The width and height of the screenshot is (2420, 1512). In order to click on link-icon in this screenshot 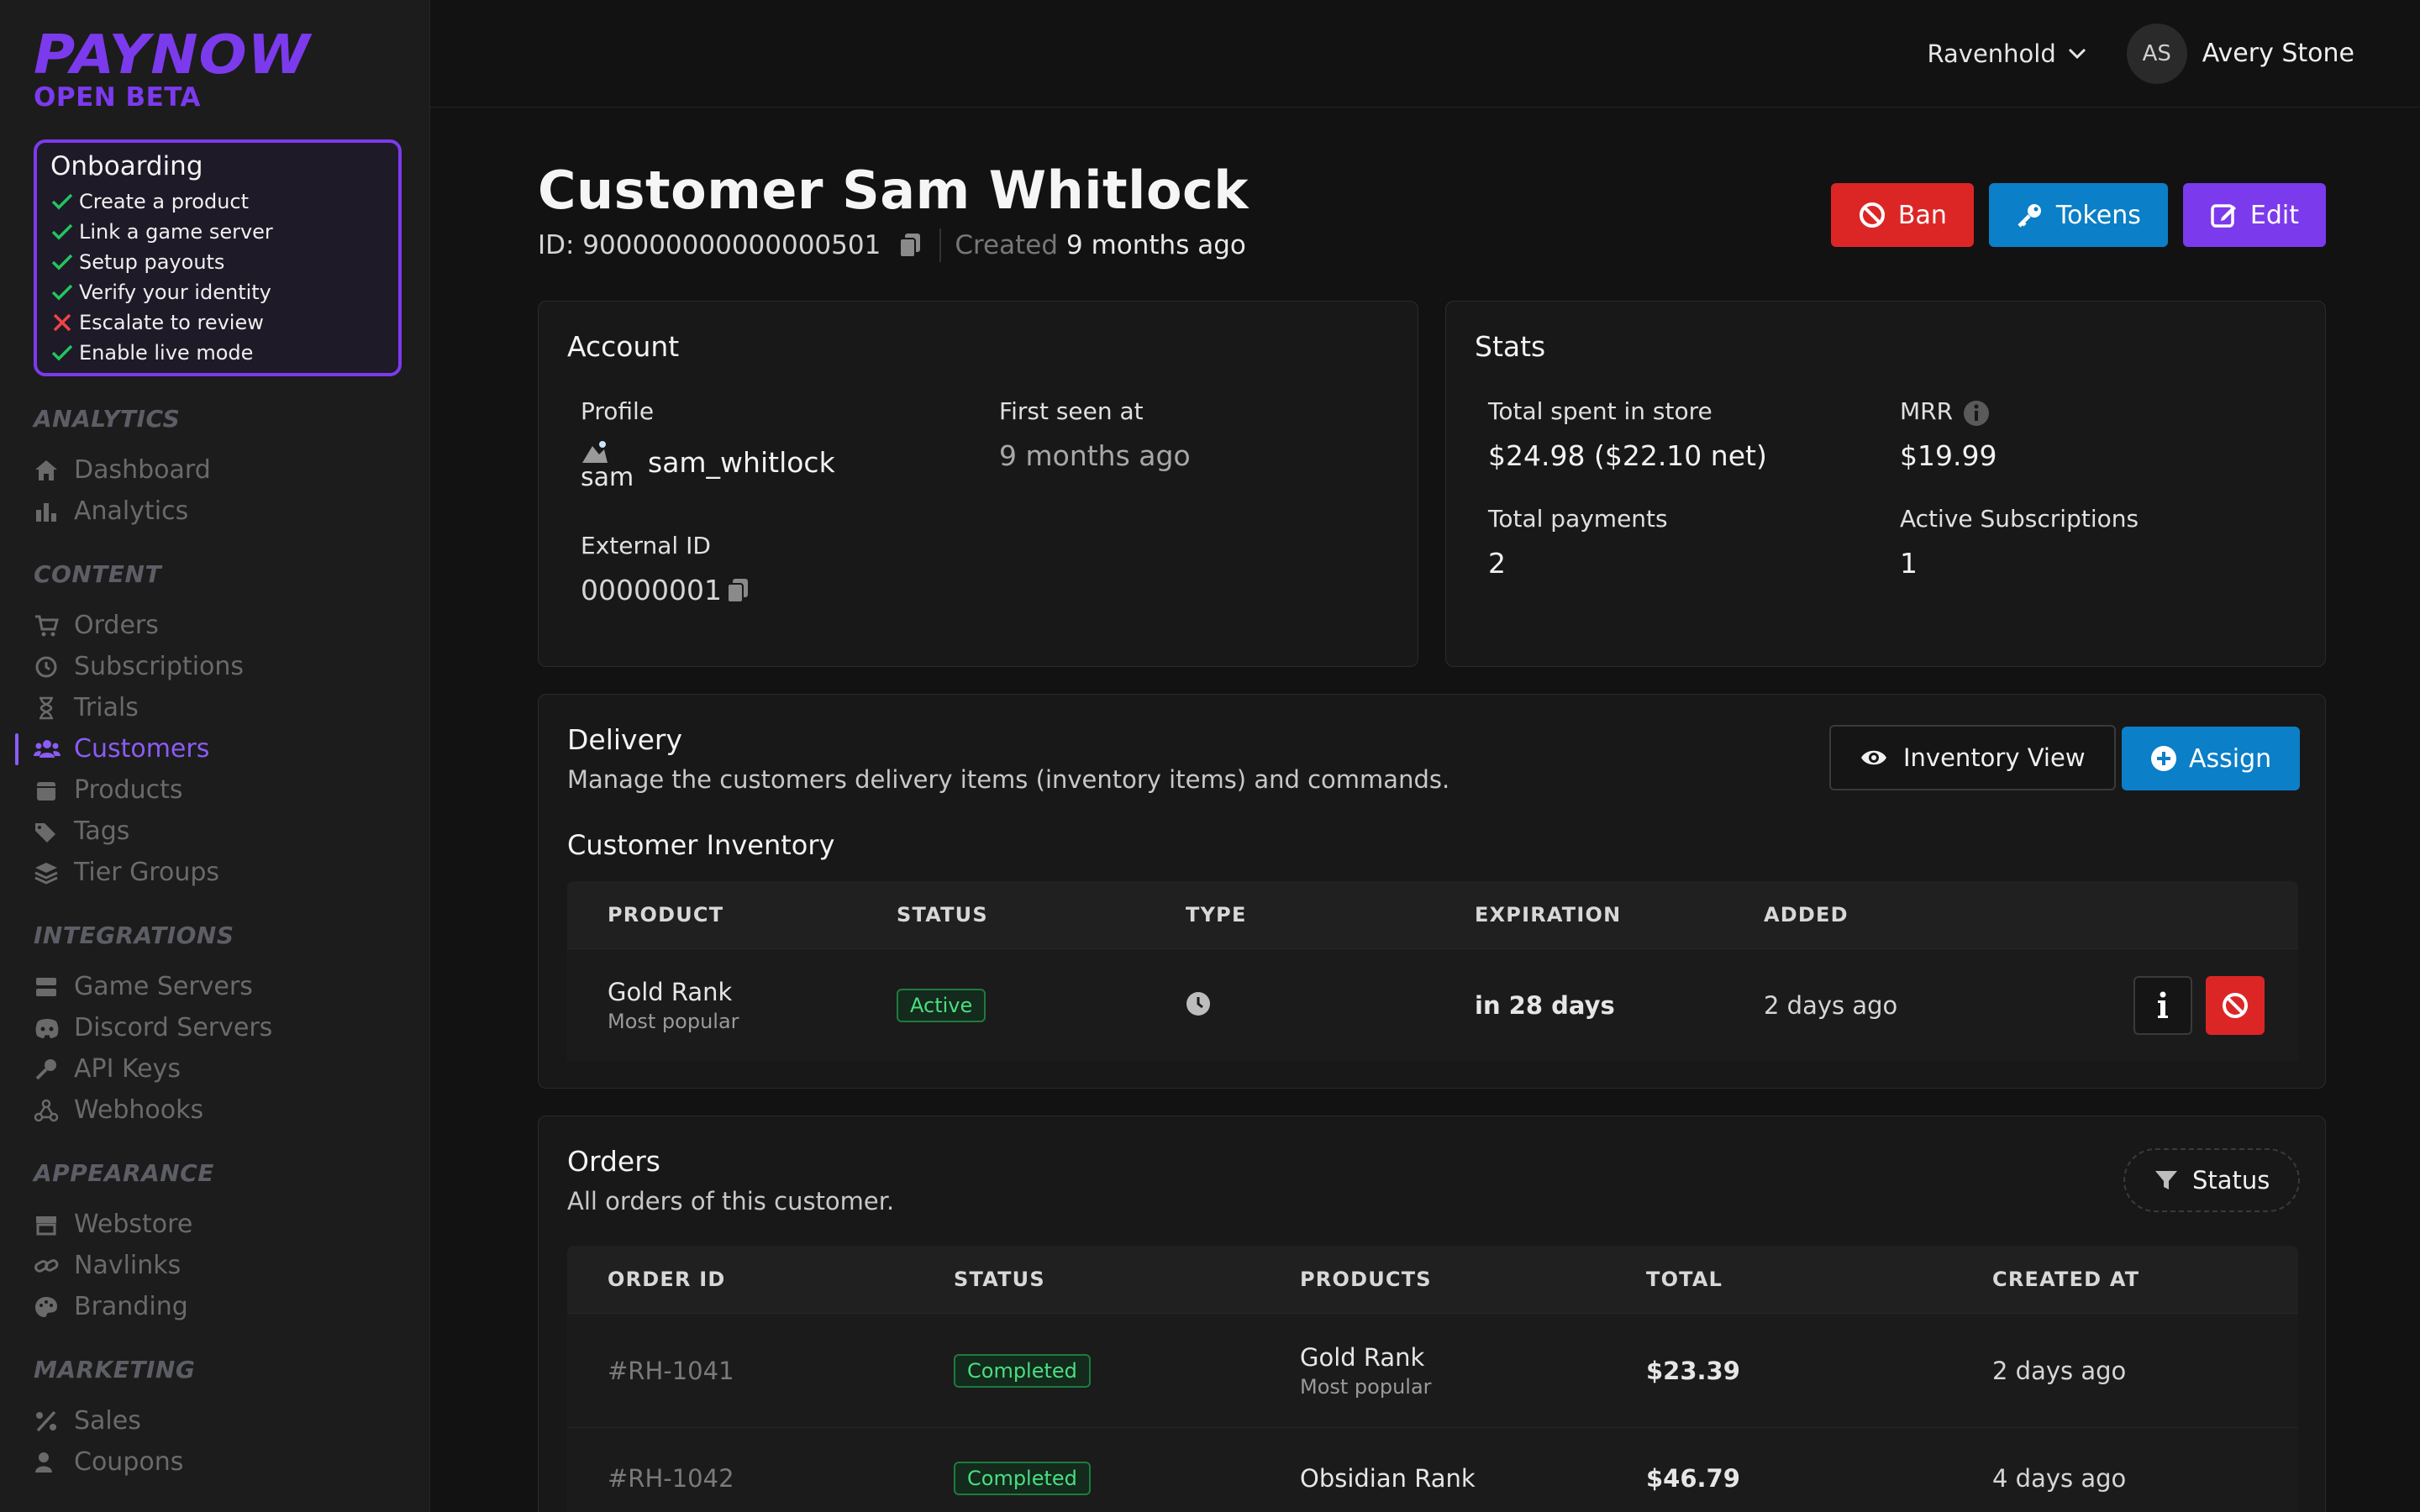, I will do `click(54, 1266)`.